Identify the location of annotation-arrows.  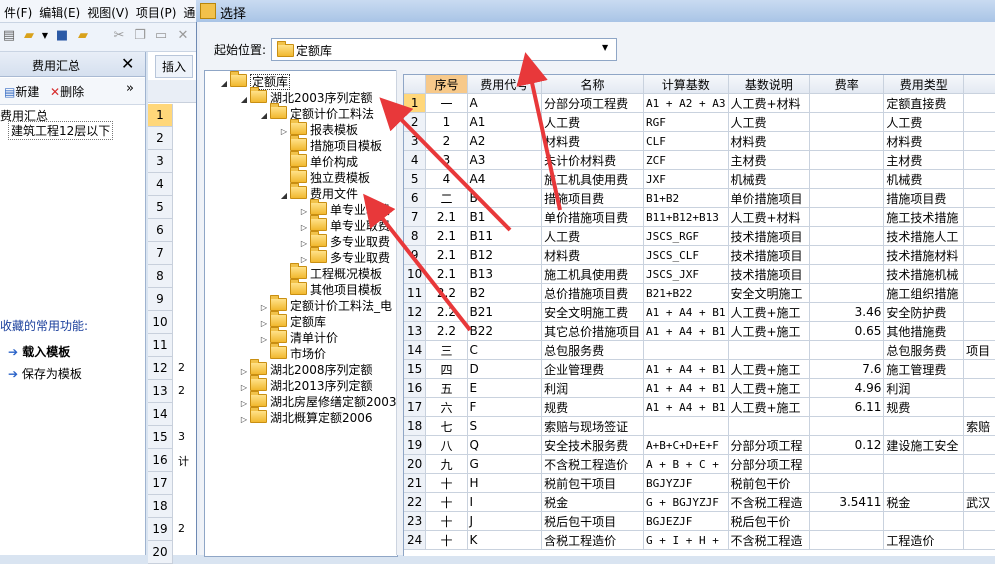
(462, 192).